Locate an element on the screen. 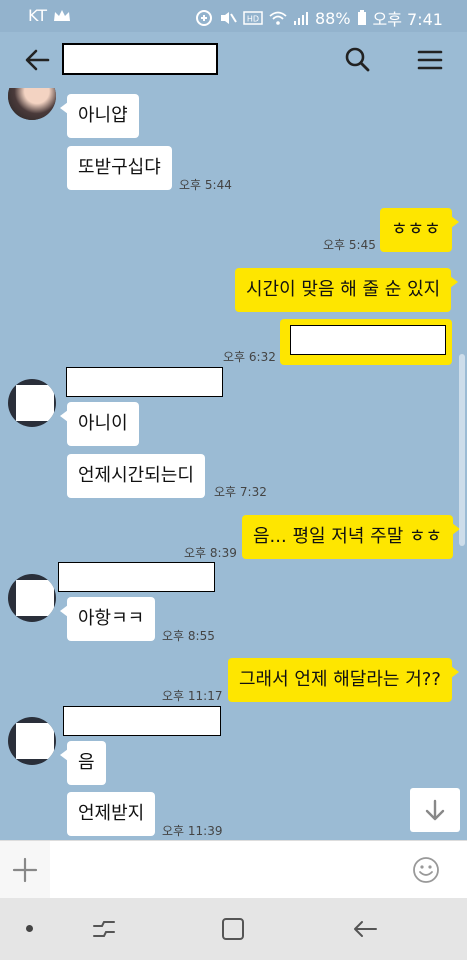 This screenshot has width=467, height=960. message-time: 오후 5:44 is located at coordinates (205, 185).